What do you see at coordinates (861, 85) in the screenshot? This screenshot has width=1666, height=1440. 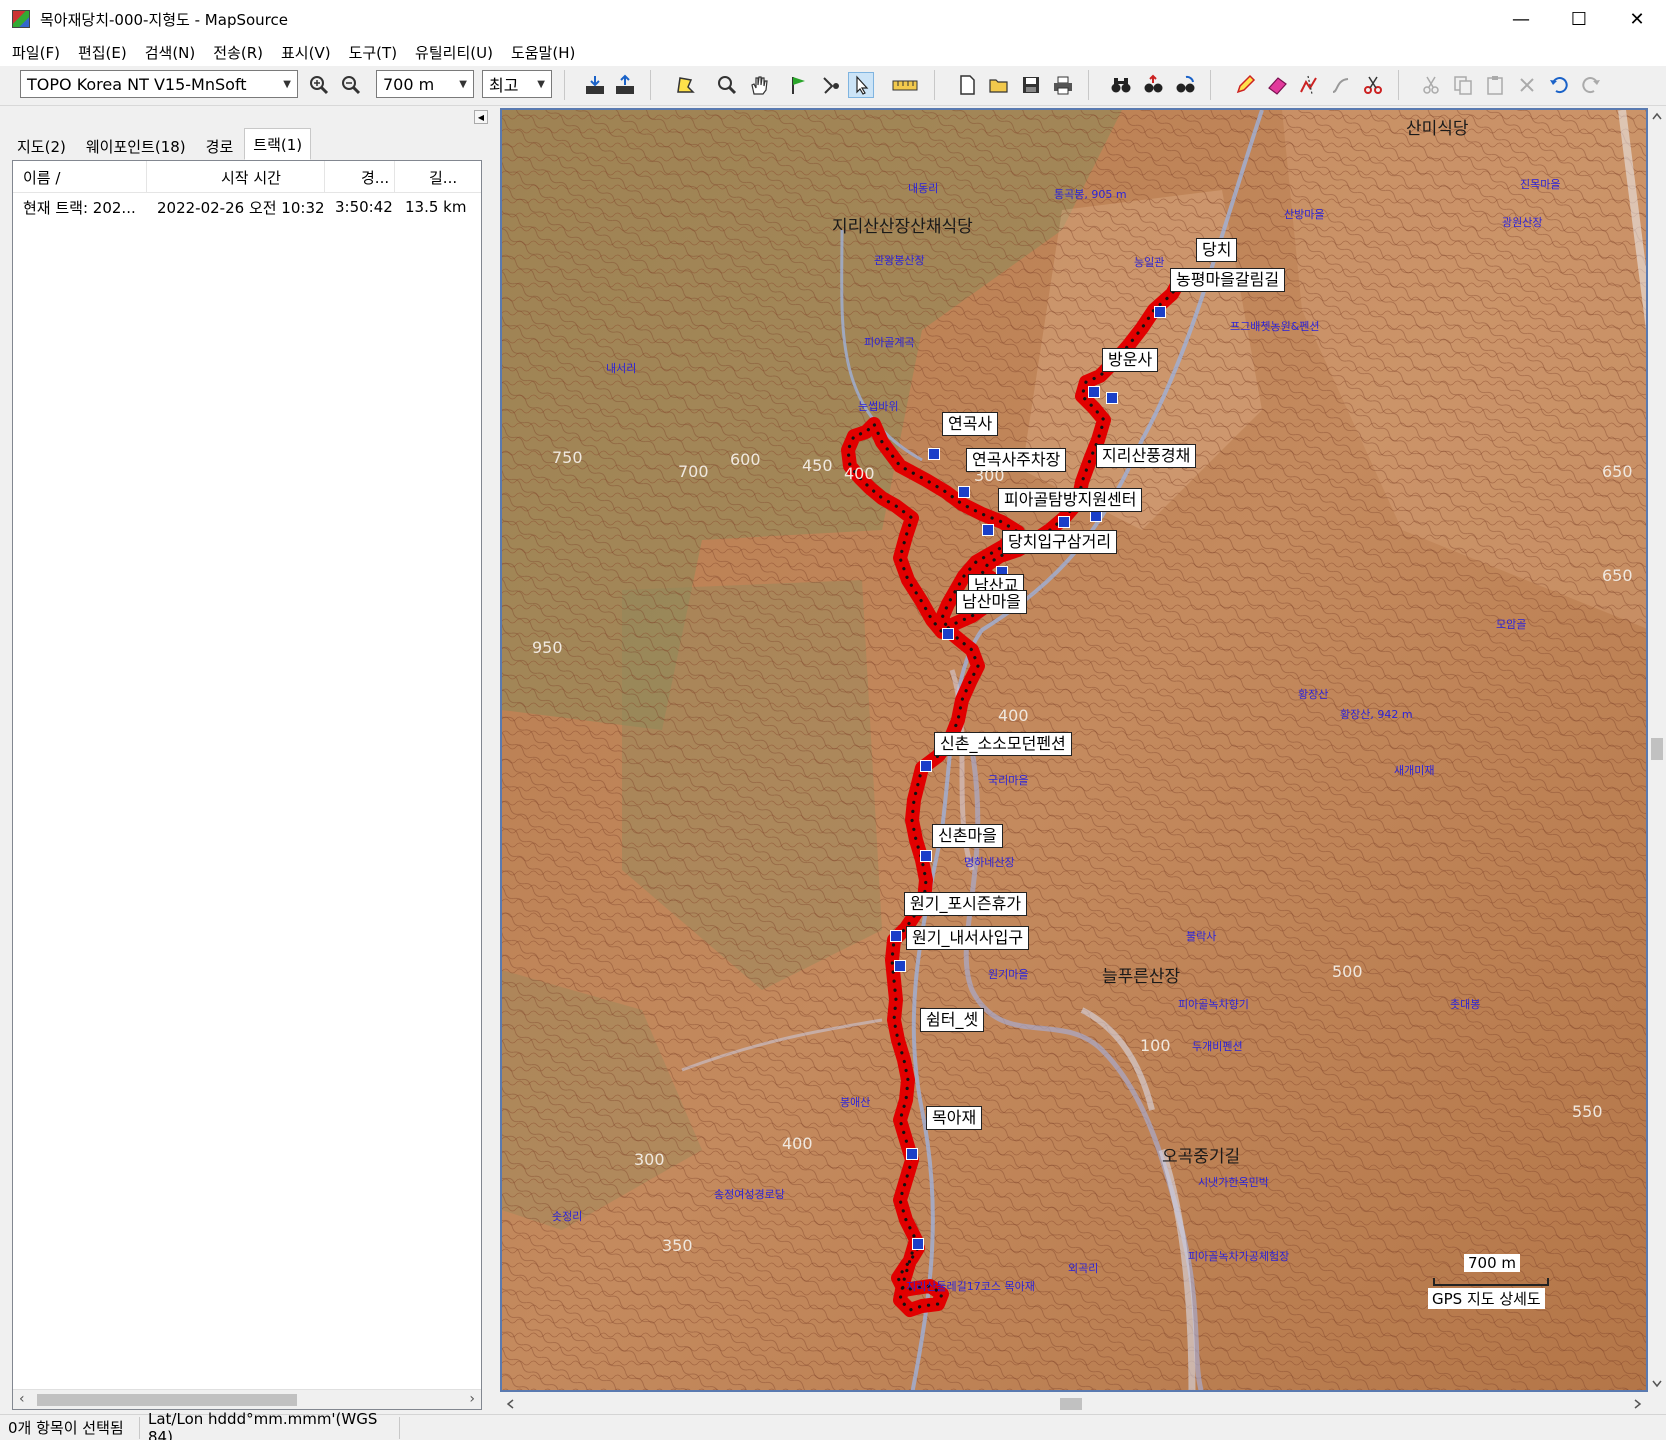 I see `select-tool-button` at bounding box center [861, 85].